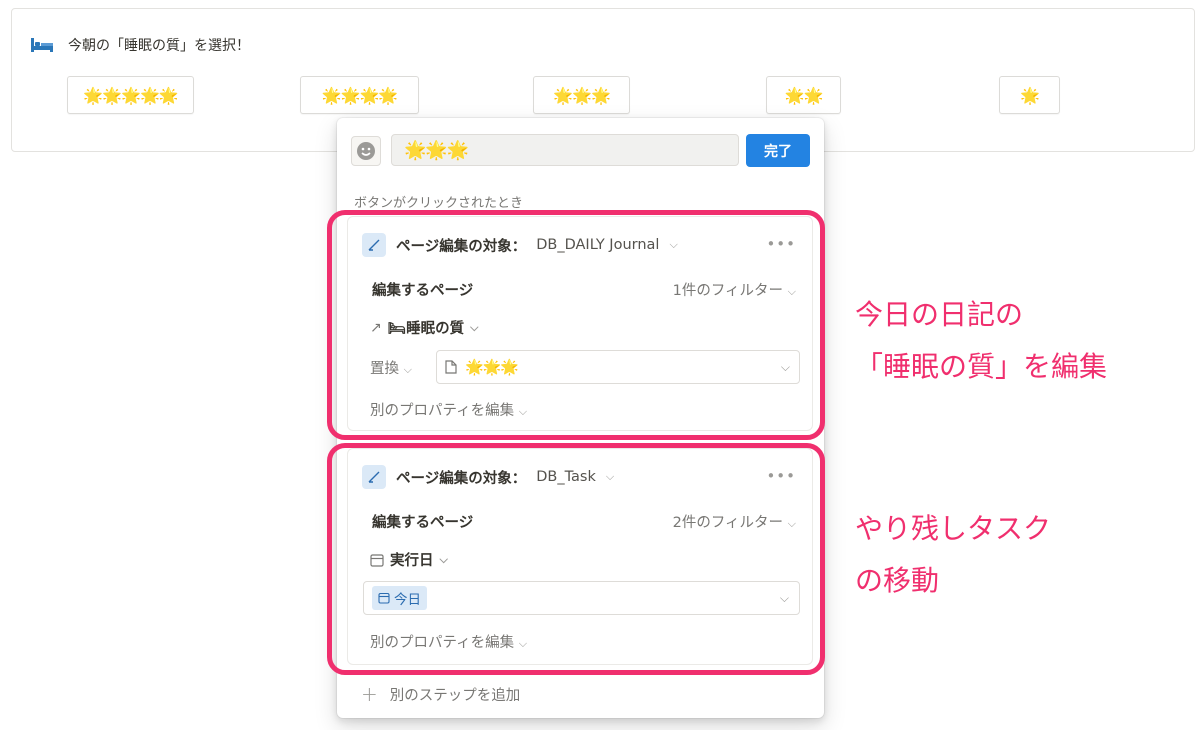 The image size is (1200, 730). Describe the element at coordinates (42, 45) in the screenshot. I see `bed-icon` at that location.